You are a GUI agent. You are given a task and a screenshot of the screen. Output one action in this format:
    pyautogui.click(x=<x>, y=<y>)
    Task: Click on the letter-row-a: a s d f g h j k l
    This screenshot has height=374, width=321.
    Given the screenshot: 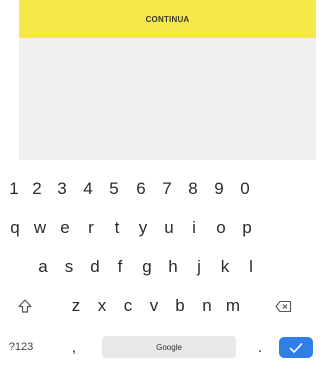 What is the action you would take?
    pyautogui.click(x=160, y=267)
    